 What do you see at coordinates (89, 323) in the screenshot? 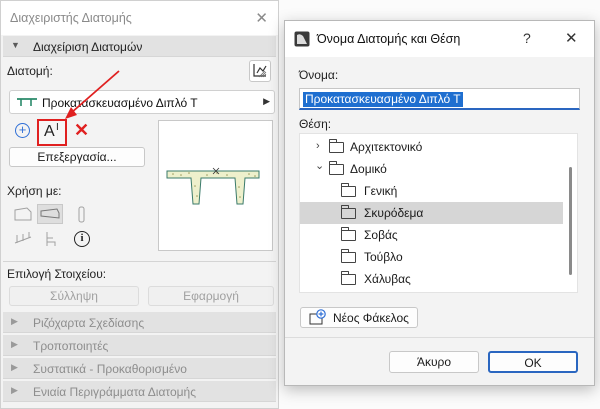
I see `section-label: Ριζόχαρτα Σχεδίασης` at bounding box center [89, 323].